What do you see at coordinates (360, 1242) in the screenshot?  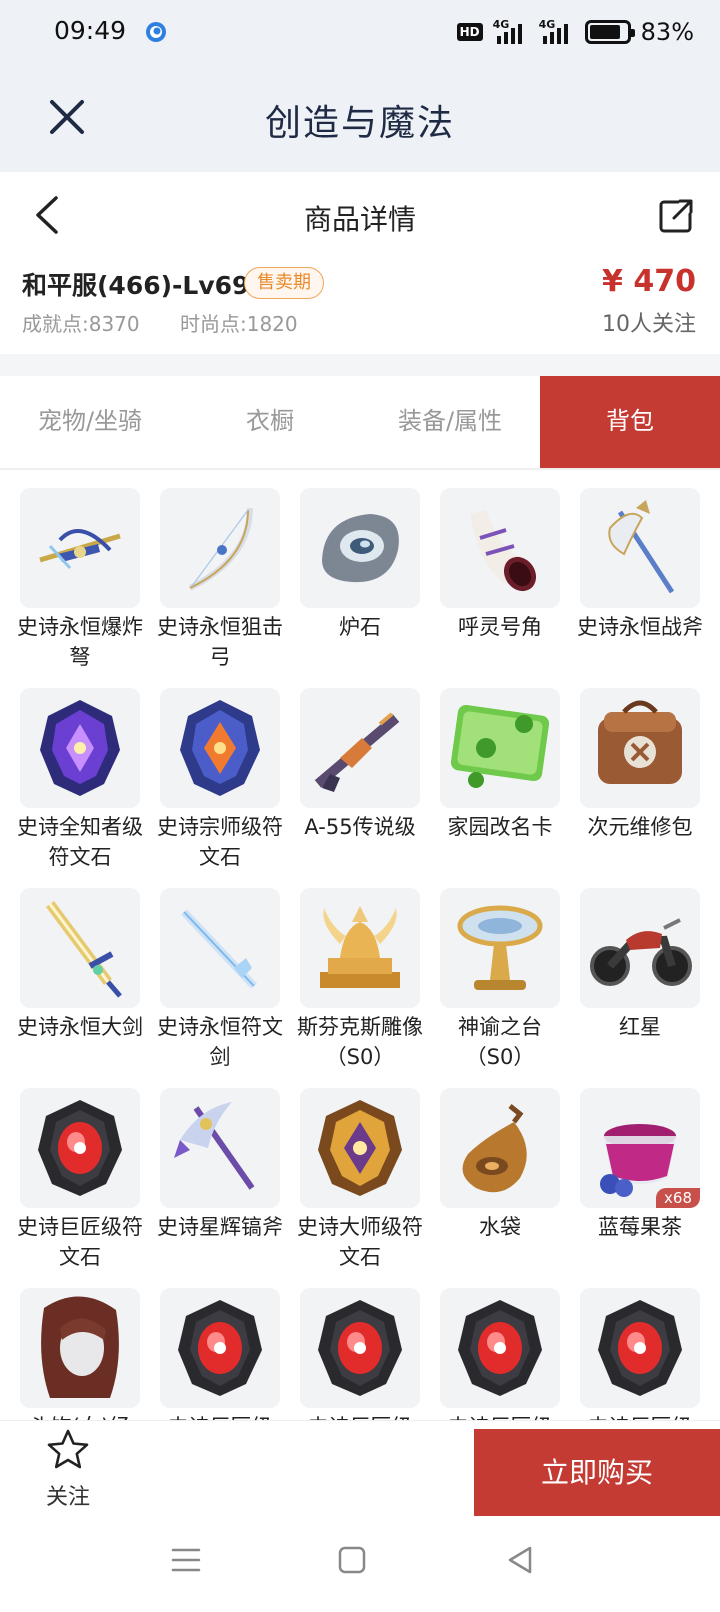 I see `item-name: 史诗大师级符文石` at bounding box center [360, 1242].